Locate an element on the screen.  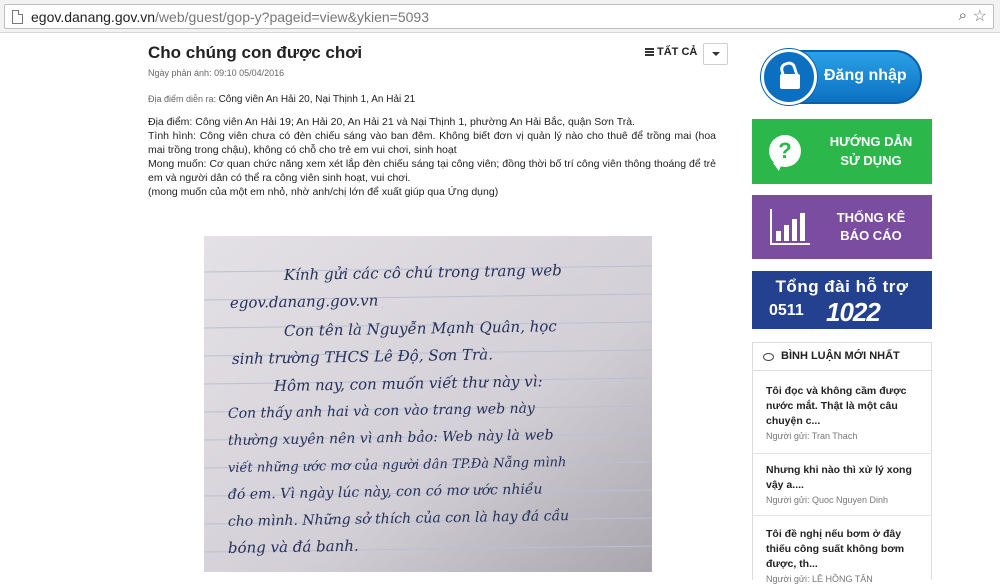
letter-line: egov.danang.gov.vn is located at coordinates (304, 301).